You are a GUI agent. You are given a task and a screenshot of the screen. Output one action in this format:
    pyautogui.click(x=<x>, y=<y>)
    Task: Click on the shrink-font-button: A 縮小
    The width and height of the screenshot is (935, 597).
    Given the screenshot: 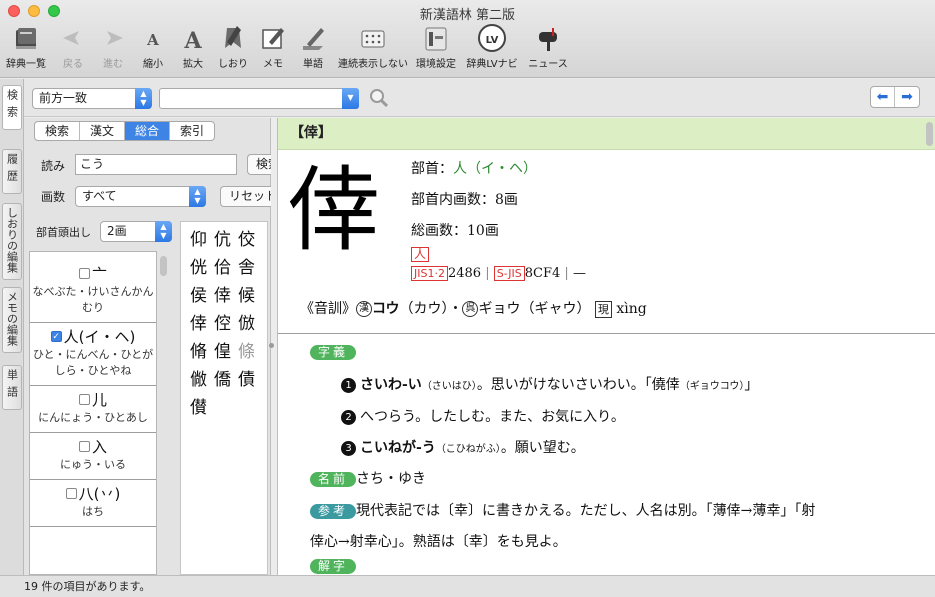 What is the action you would take?
    pyautogui.click(x=153, y=48)
    